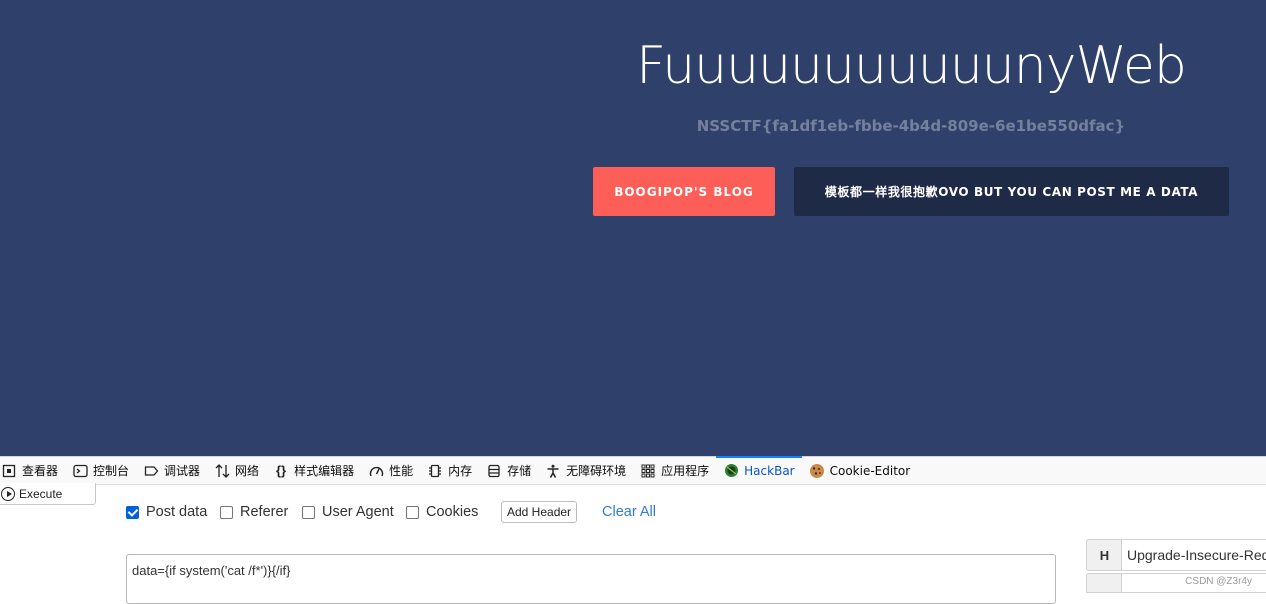 This screenshot has width=1266, height=604. I want to click on play-icon, so click(8, 493).